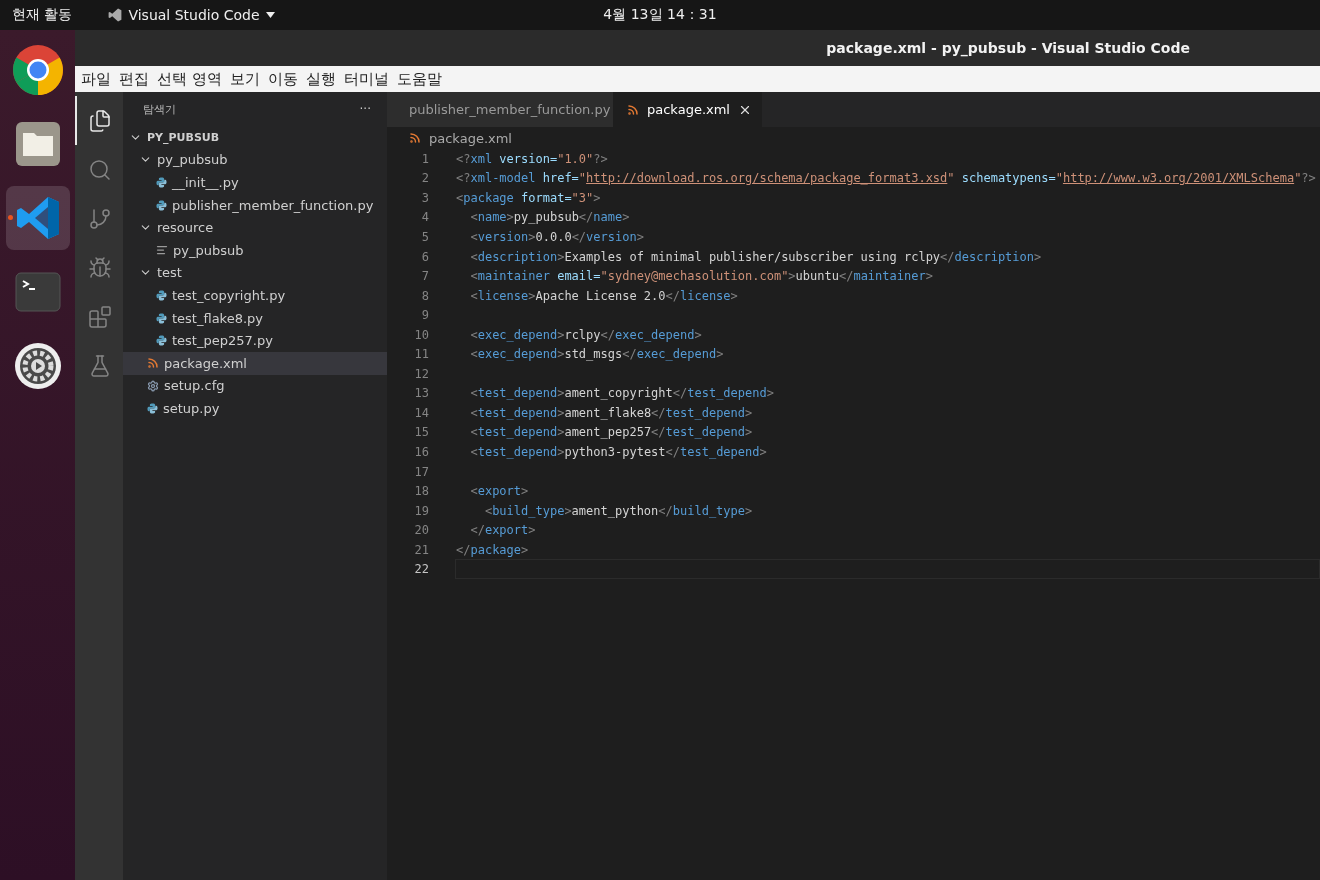 This screenshot has height=880, width=1320. I want to click on search-icon, so click(100, 169).